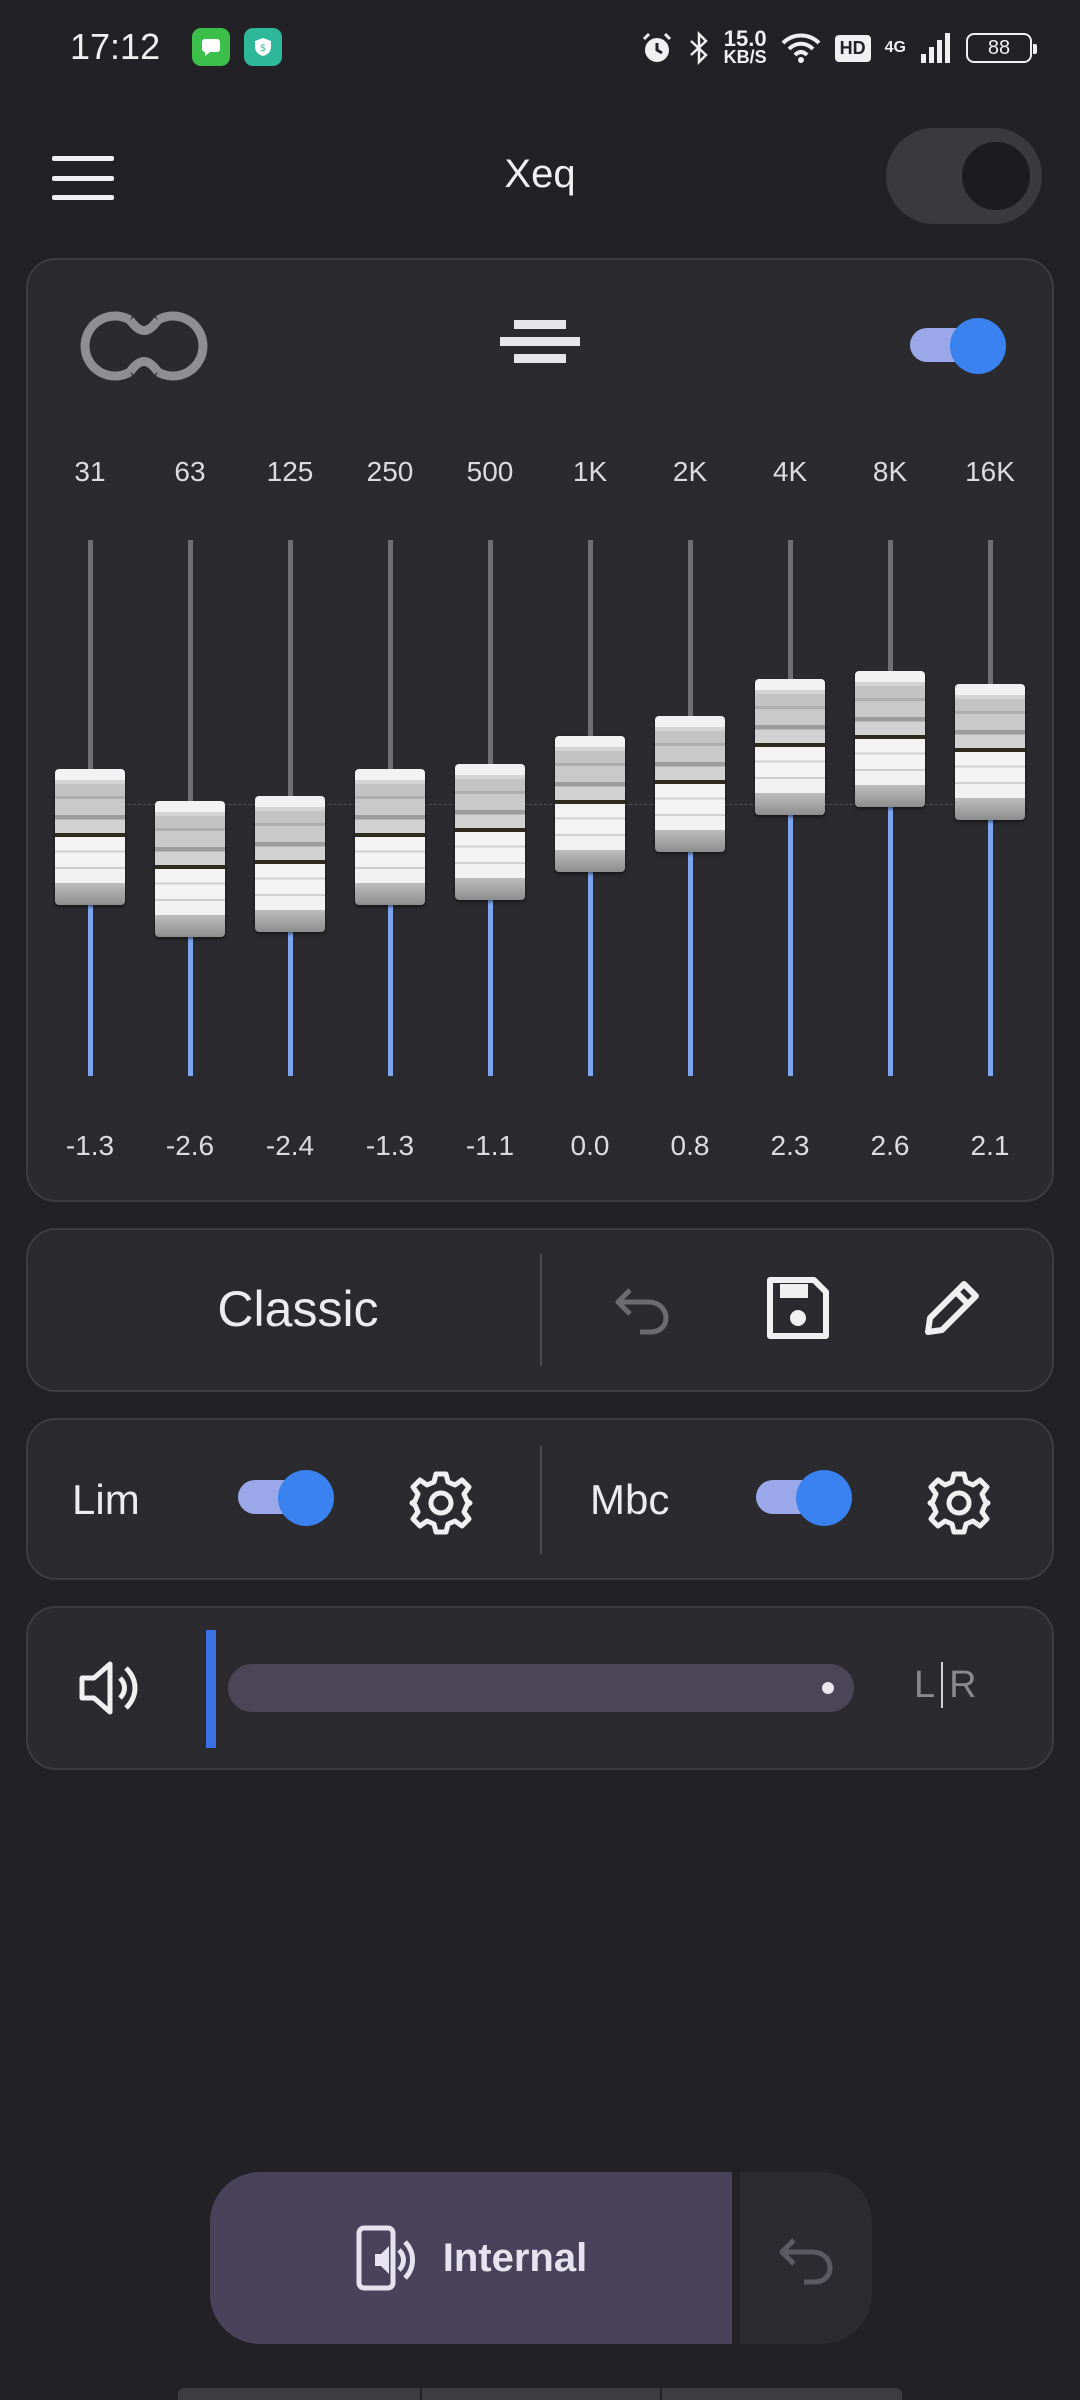  What do you see at coordinates (290, 1145) in the screenshot?
I see `band-gain-label: -2.4` at bounding box center [290, 1145].